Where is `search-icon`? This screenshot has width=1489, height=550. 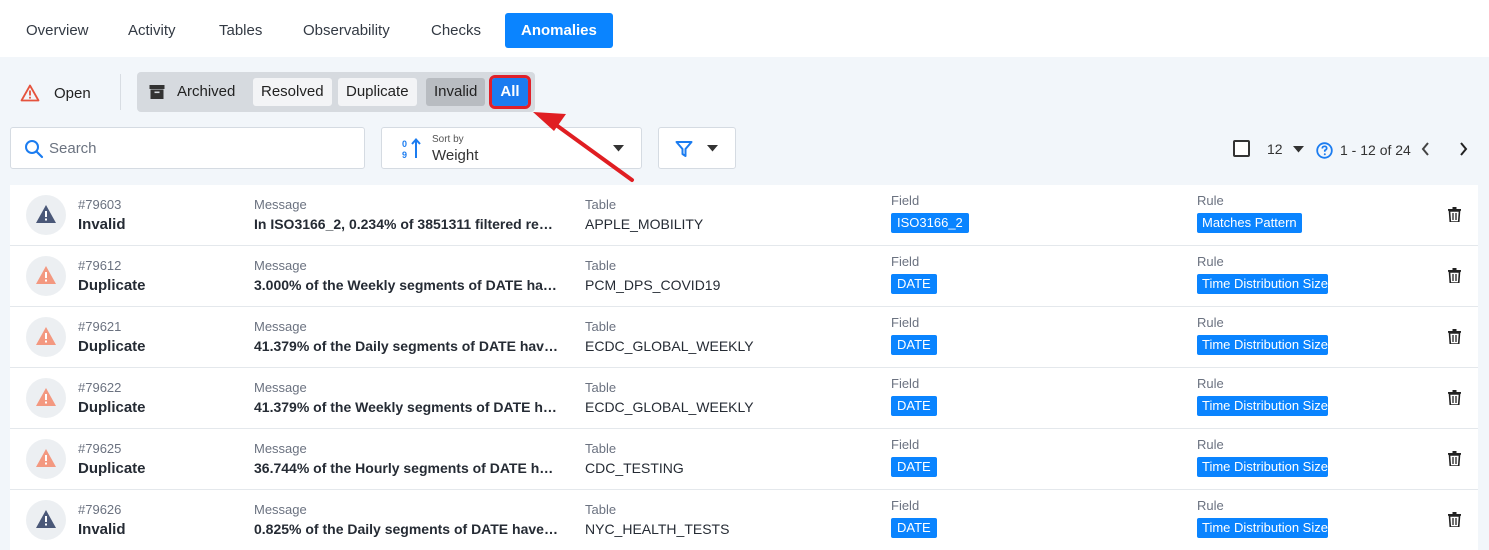
search-icon is located at coordinates (34, 149).